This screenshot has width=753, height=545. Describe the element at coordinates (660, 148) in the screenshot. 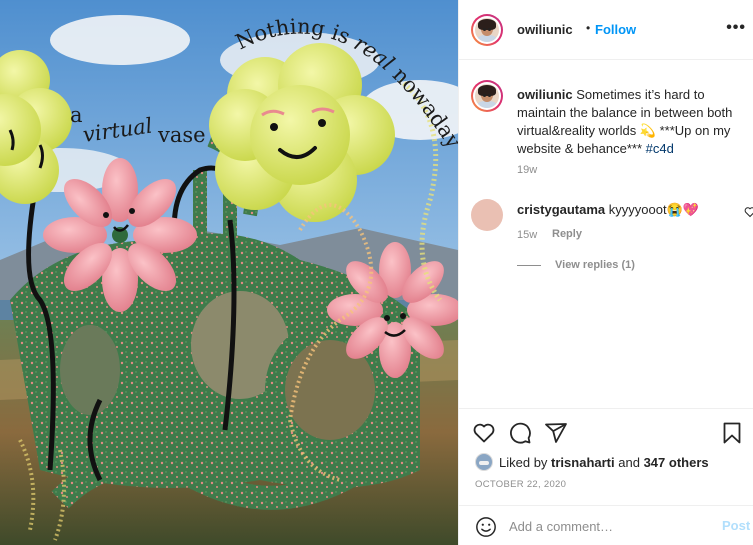

I see `hashtag-link: #c4d` at that location.